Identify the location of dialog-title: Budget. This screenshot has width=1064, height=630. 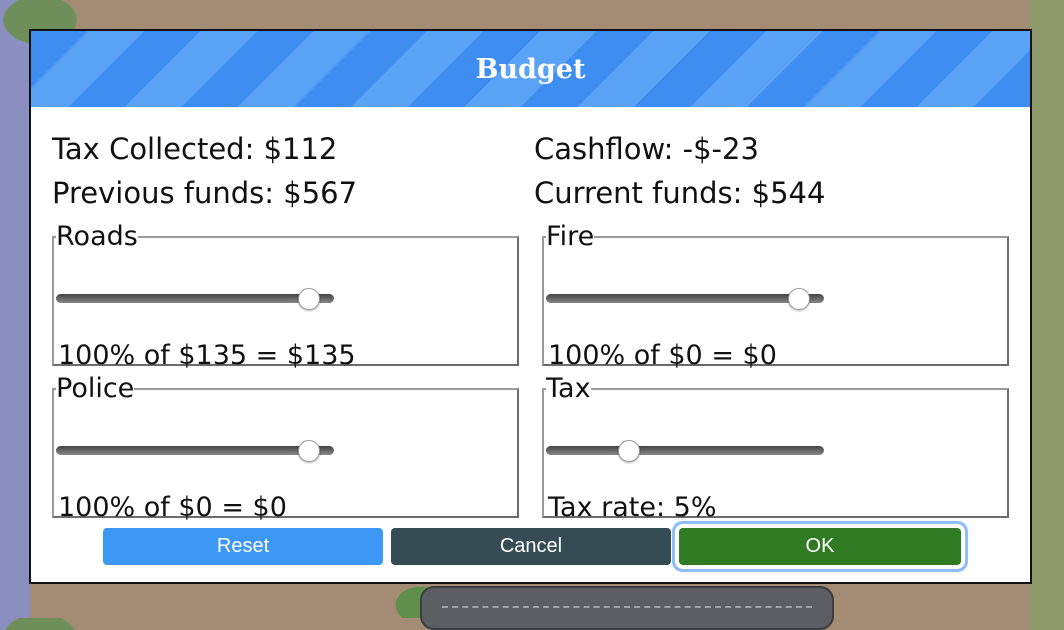
(530, 69).